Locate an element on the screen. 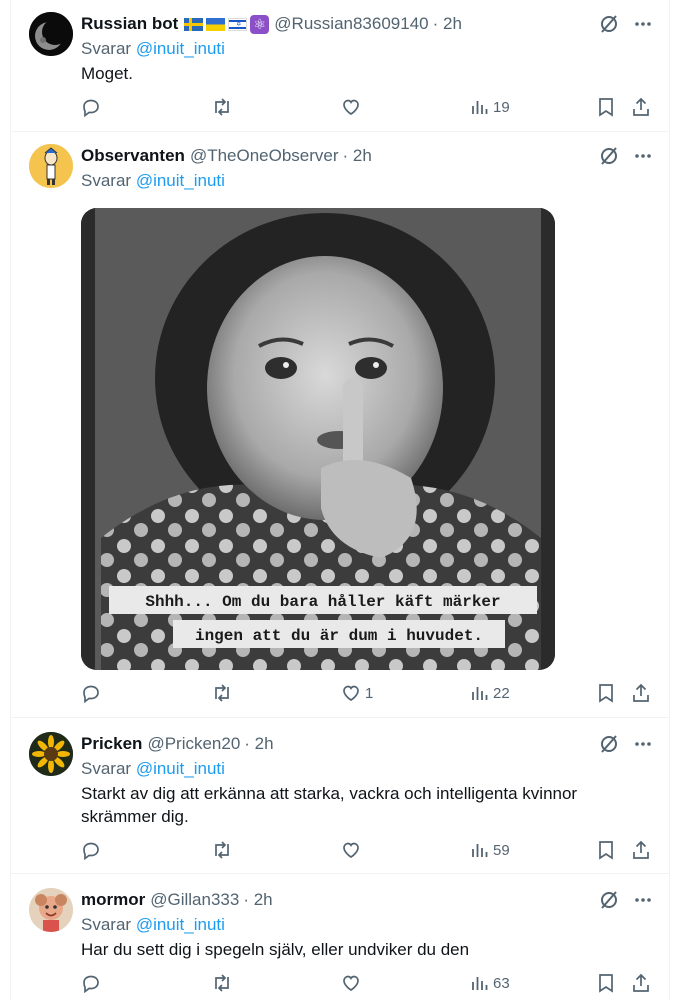 This screenshot has height=1000, width=676. tweet-text: Moget. is located at coordinates (107, 73).